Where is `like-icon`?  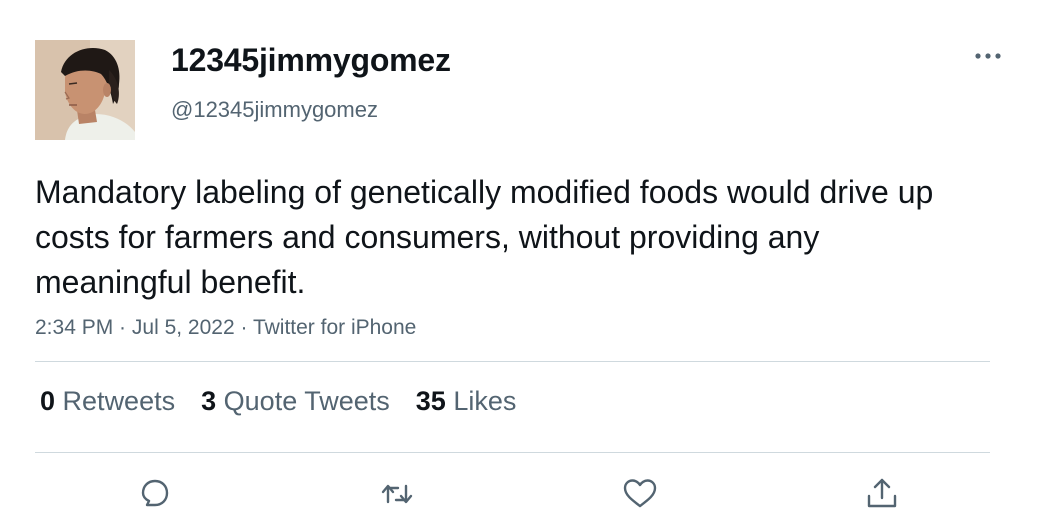
like-icon is located at coordinates (640, 494).